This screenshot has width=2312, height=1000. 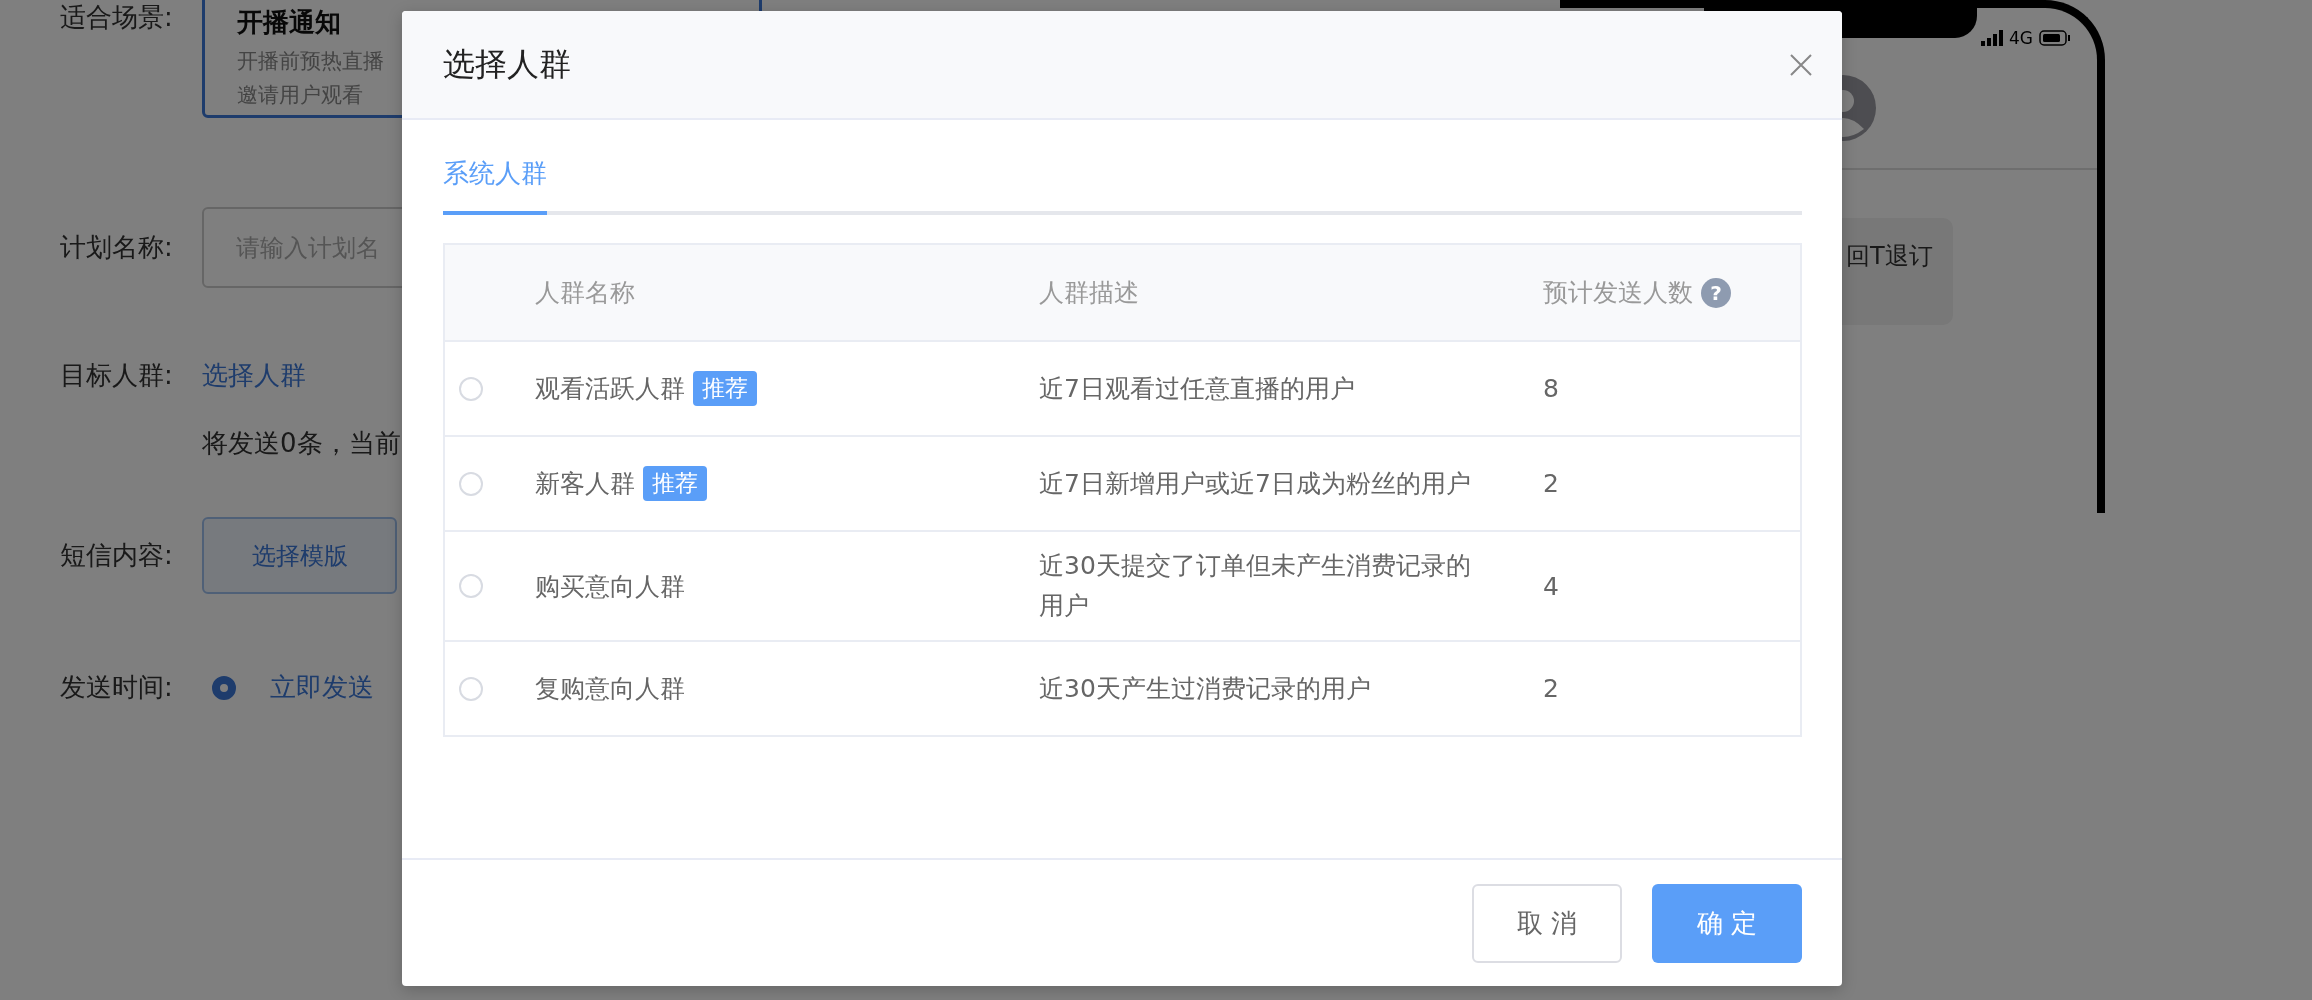 What do you see at coordinates (1551, 586) in the screenshot?
I see `send-count: 4` at bounding box center [1551, 586].